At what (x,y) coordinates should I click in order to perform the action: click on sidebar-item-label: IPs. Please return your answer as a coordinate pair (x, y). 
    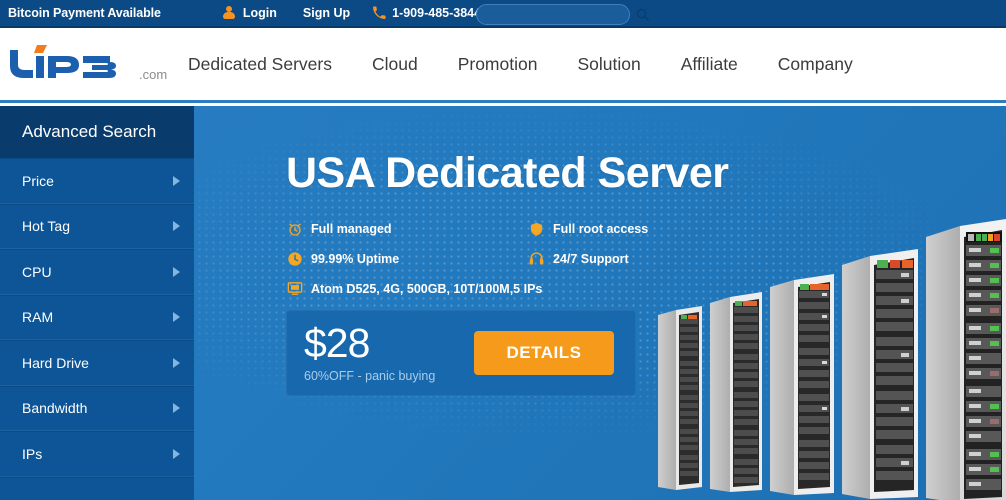
    Looking at the image, I should click on (32, 453).